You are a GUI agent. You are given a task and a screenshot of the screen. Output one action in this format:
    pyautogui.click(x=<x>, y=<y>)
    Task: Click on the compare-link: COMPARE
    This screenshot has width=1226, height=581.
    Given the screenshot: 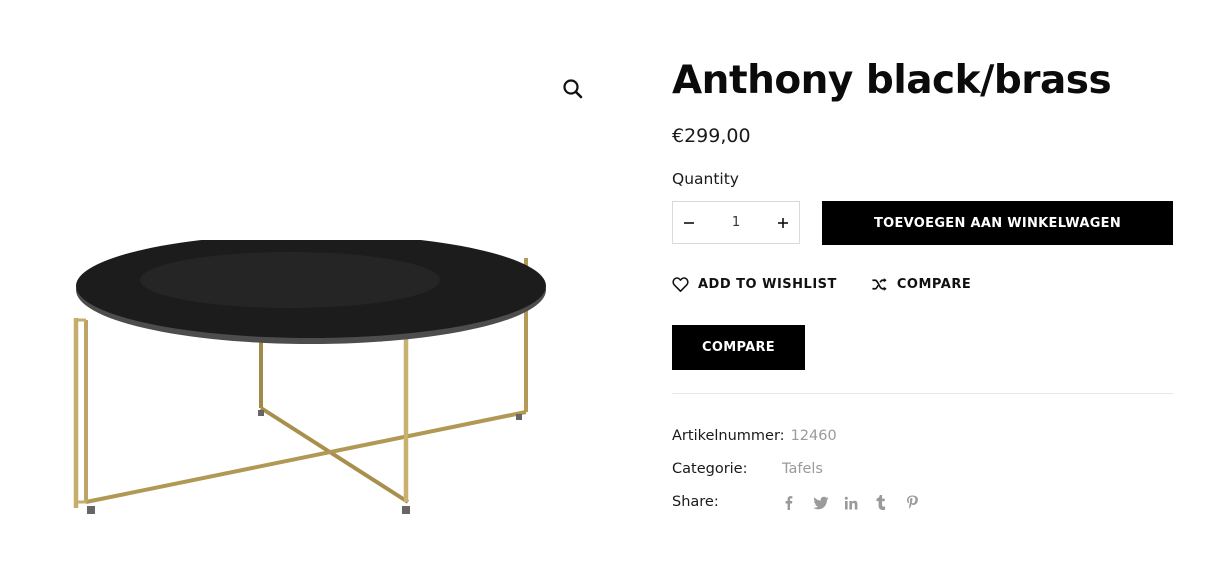 What is the action you would take?
    pyautogui.click(x=921, y=284)
    